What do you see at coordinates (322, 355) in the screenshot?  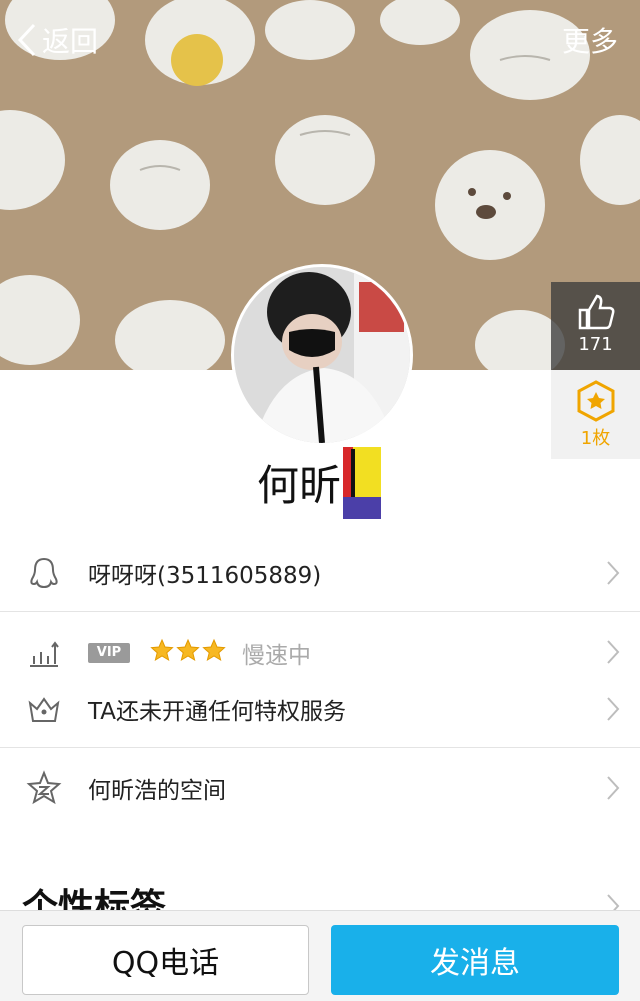 I see `avatar` at bounding box center [322, 355].